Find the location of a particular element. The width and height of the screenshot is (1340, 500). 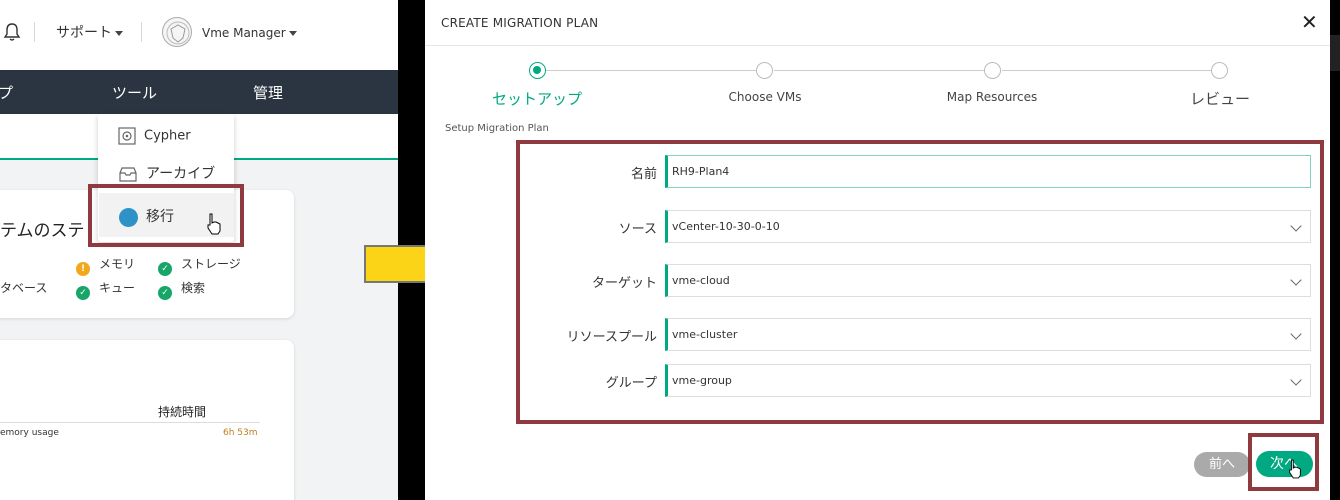

support-menu: サポート is located at coordinates (89, 32).